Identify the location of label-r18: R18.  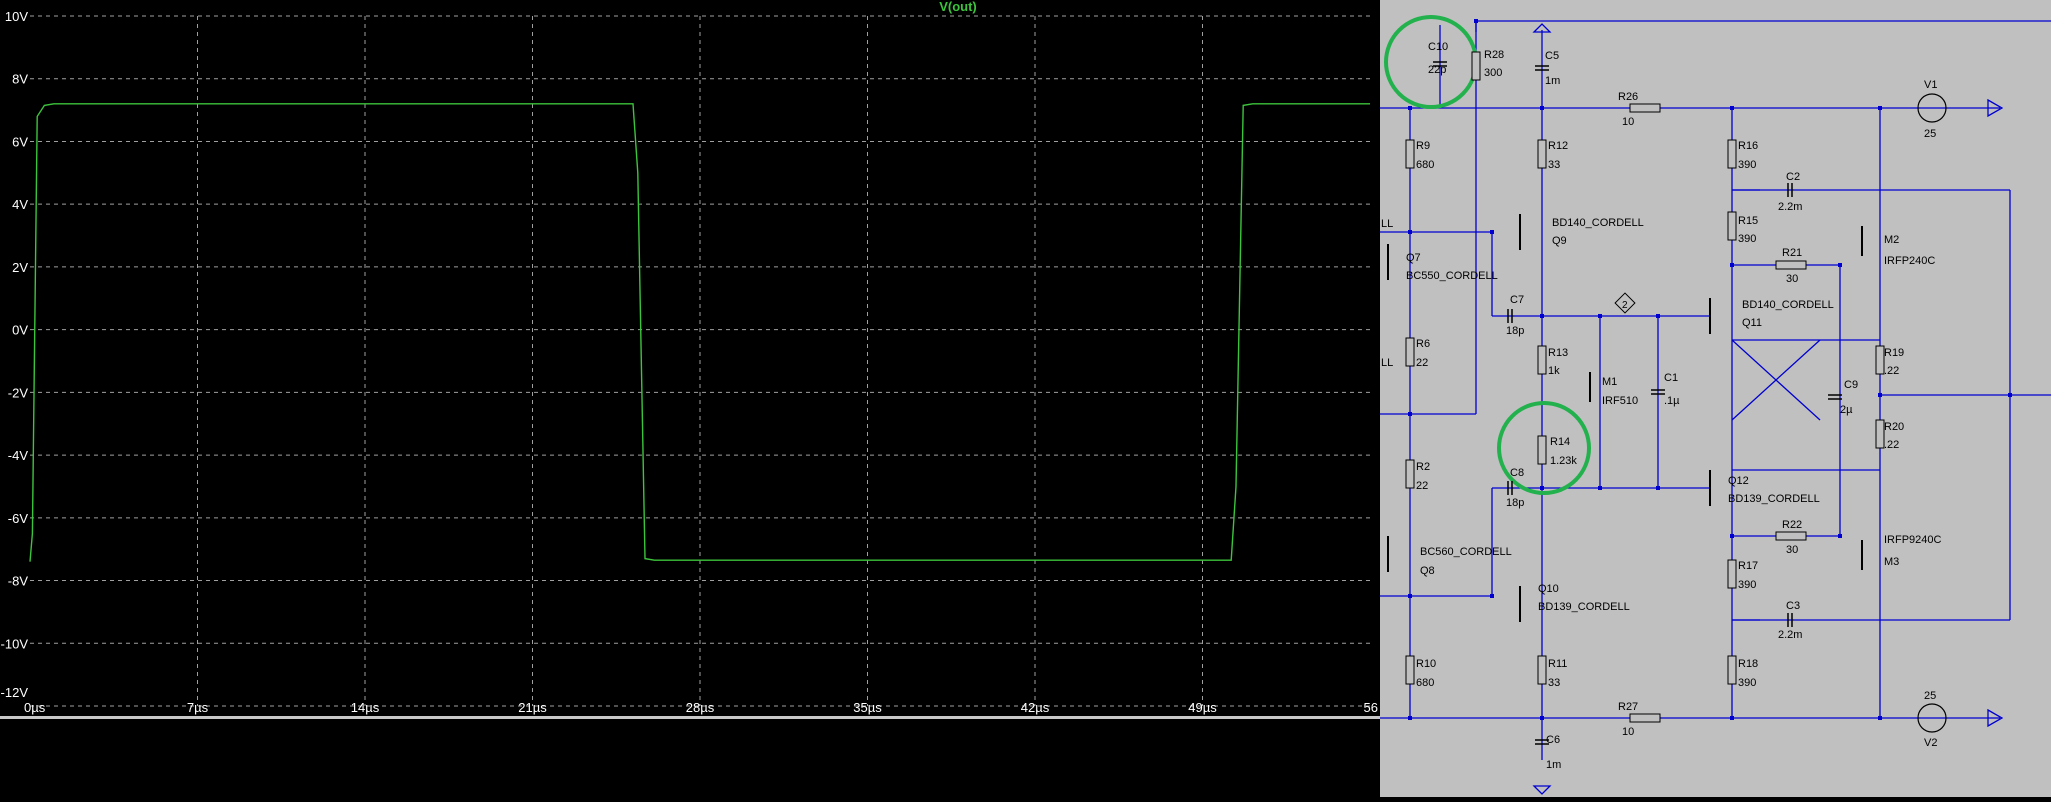
(1748, 664).